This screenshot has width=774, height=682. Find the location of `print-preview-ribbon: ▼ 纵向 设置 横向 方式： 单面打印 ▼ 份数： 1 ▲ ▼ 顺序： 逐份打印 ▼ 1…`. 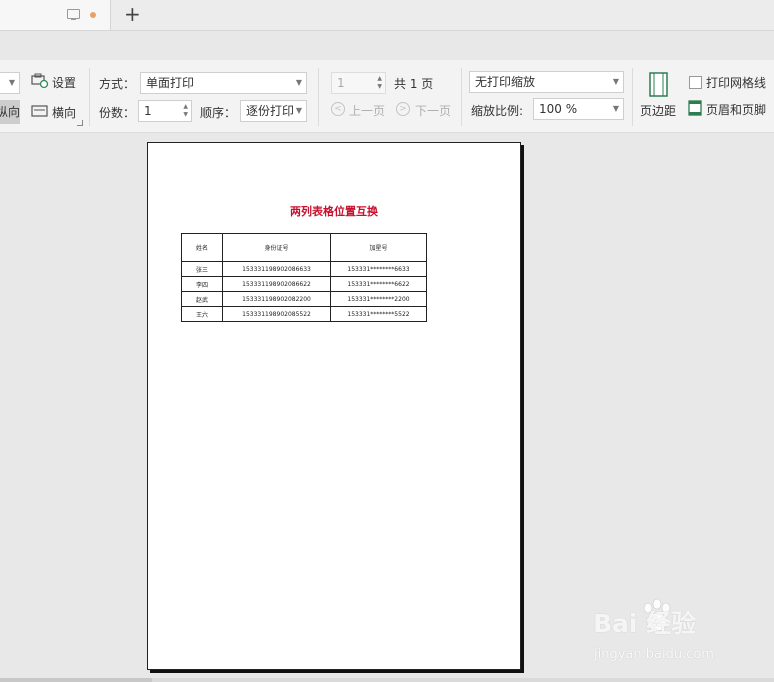

print-preview-ribbon: ▼ 纵向 设置 横向 方式： 单面打印 ▼ 份数： 1 ▲ ▼ 顺序： 逐份打印 ▼ 1… is located at coordinates (387, 96).